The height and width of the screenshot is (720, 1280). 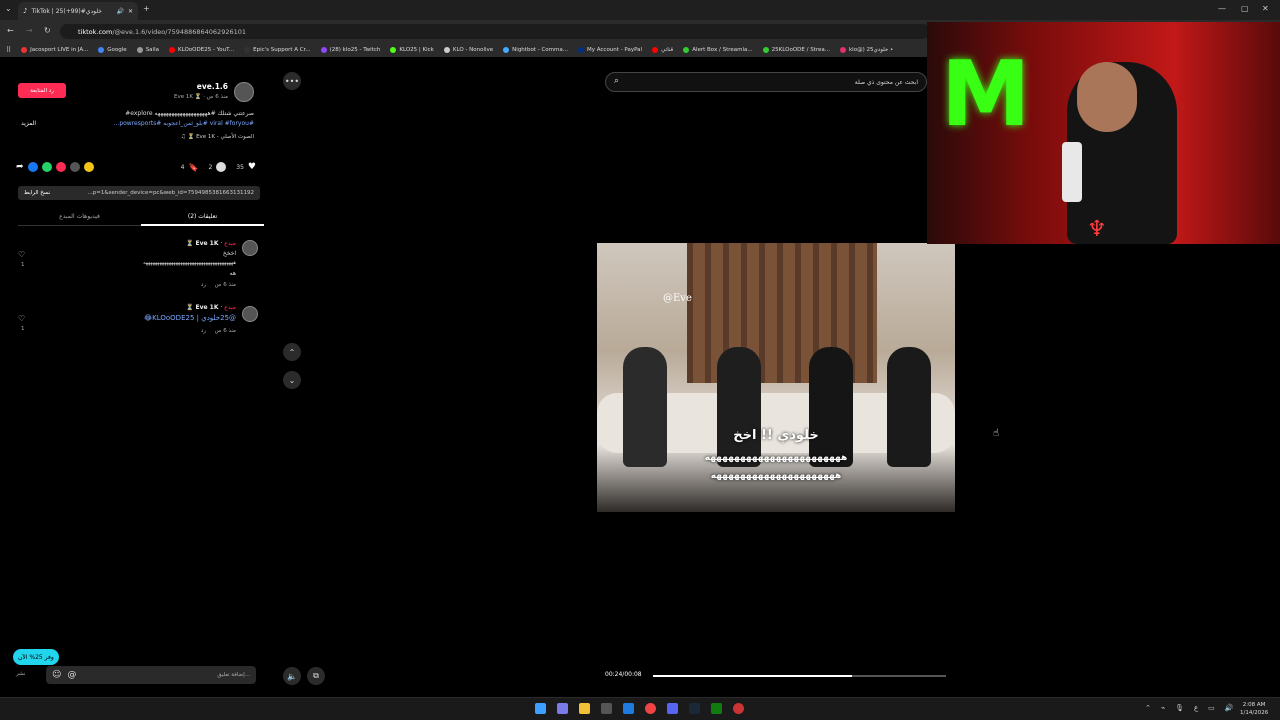 I want to click on search-input: ⌕ ابحث عن محتوى ذي صلة, so click(x=766, y=82).